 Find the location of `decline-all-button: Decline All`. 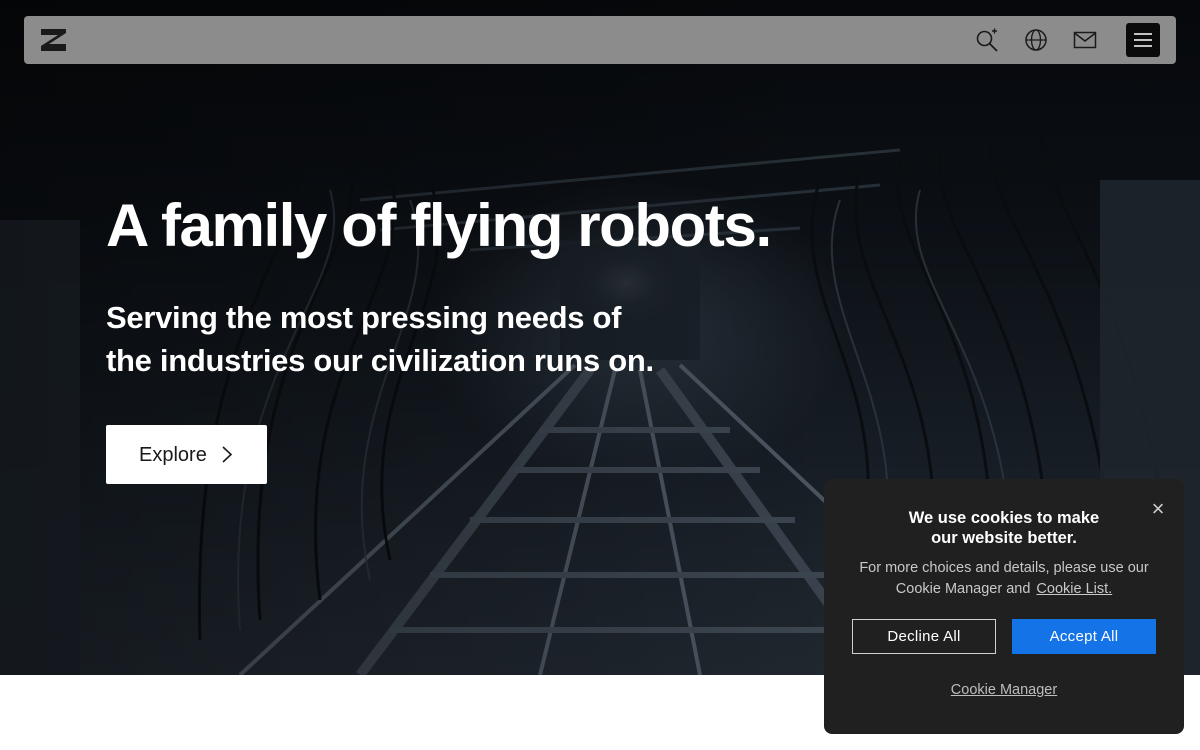

decline-all-button: Decline All is located at coordinates (924, 636).